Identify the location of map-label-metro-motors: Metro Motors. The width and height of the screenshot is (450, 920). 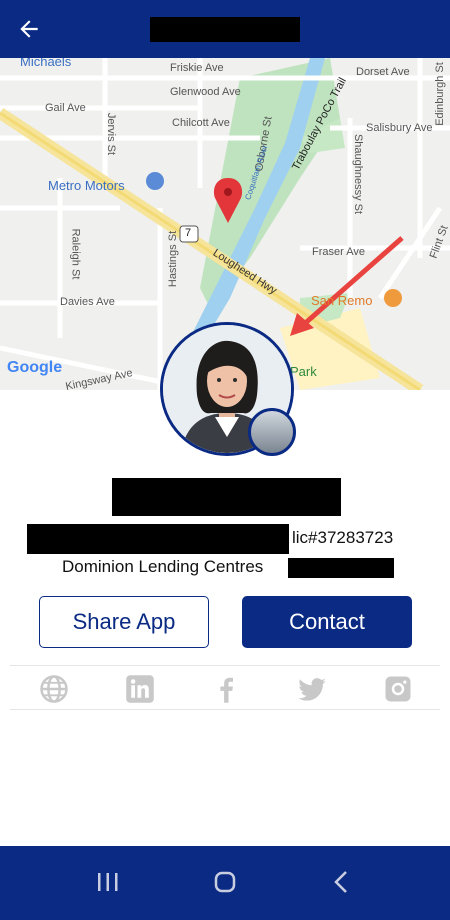
(86, 185).